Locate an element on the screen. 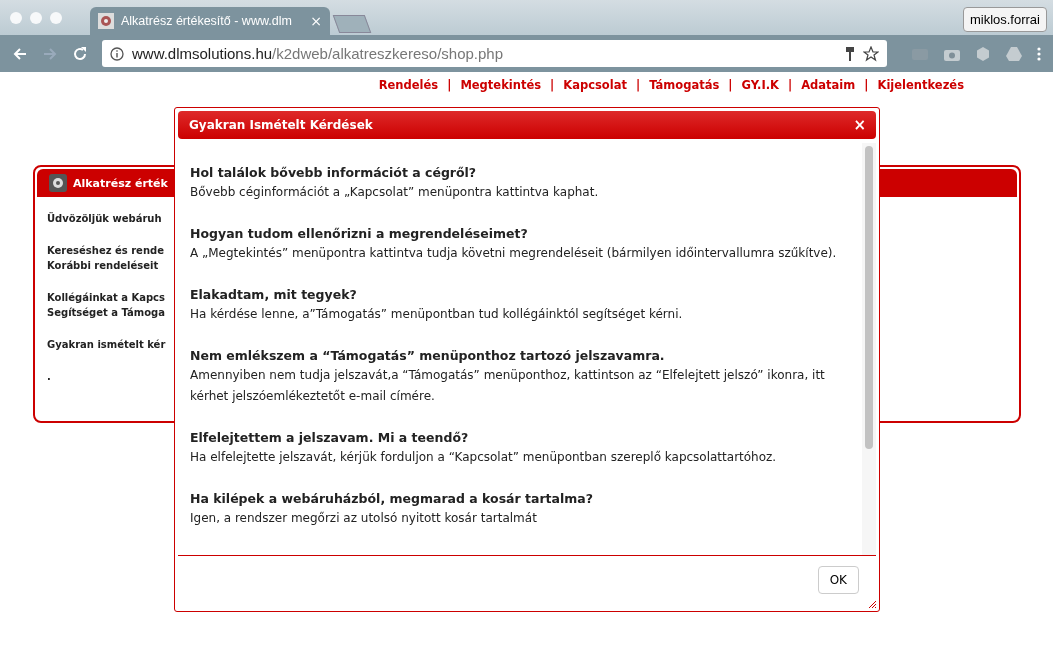 This screenshot has height=646, width=1053. back-icon is located at coordinates (20, 53).